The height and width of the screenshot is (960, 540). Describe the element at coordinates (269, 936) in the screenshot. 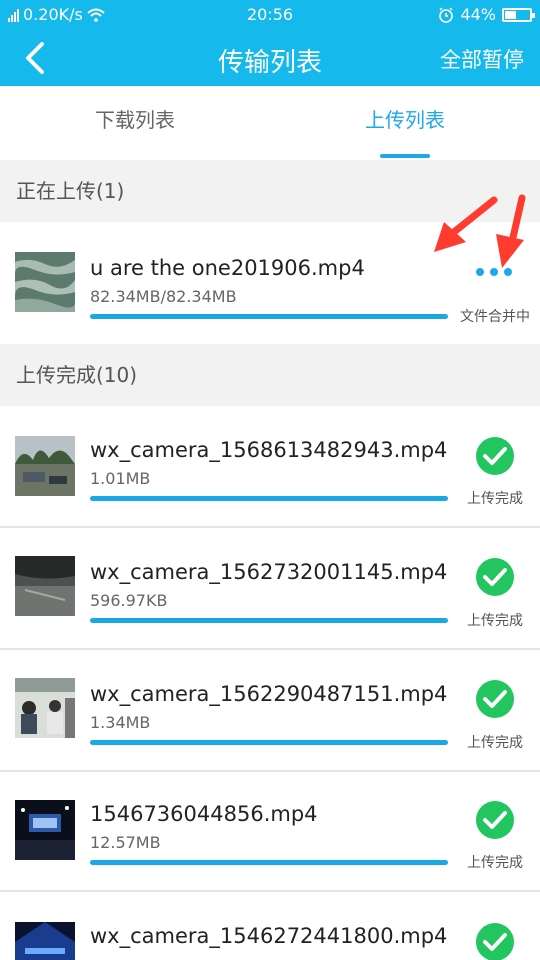

I see `file-name: wx_camera_1546272441800.mp4` at that location.